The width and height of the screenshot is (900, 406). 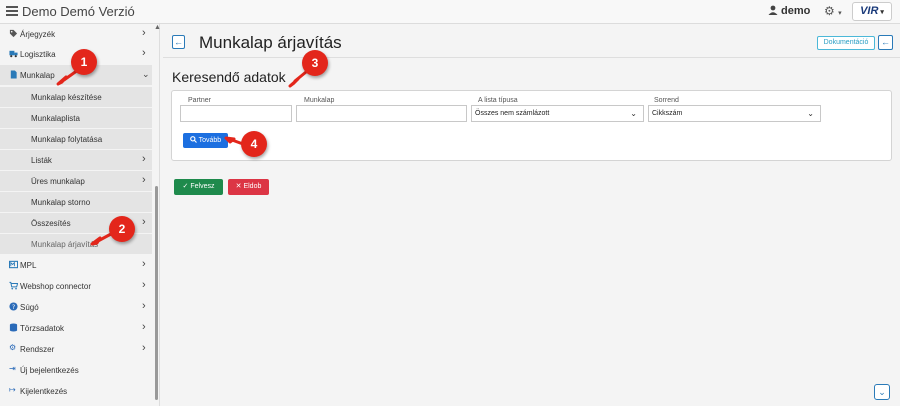 I want to click on settings-menu: ⚙ ▾, so click(x=833, y=11).